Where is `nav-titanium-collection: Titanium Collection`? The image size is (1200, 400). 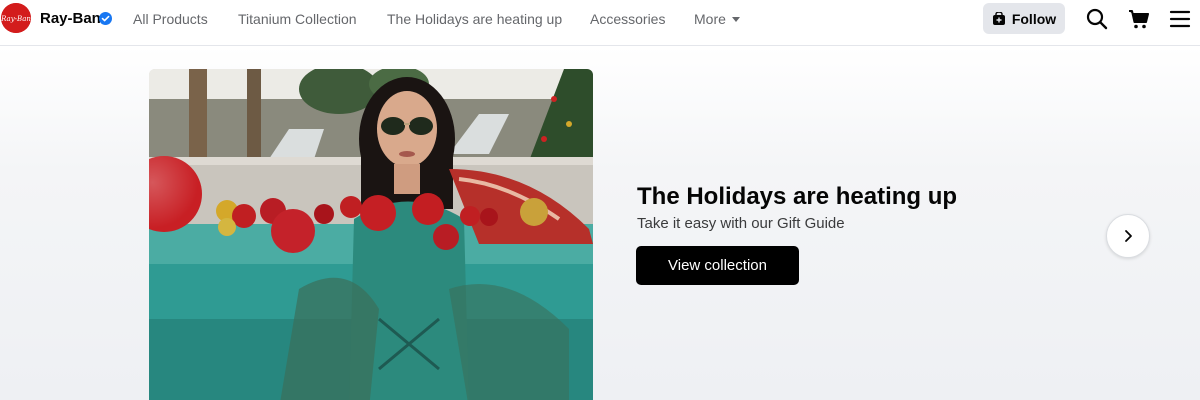
nav-titanium-collection: Titanium Collection is located at coordinates (297, 19).